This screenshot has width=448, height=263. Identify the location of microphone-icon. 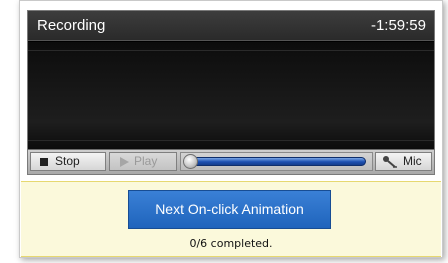
(390, 162).